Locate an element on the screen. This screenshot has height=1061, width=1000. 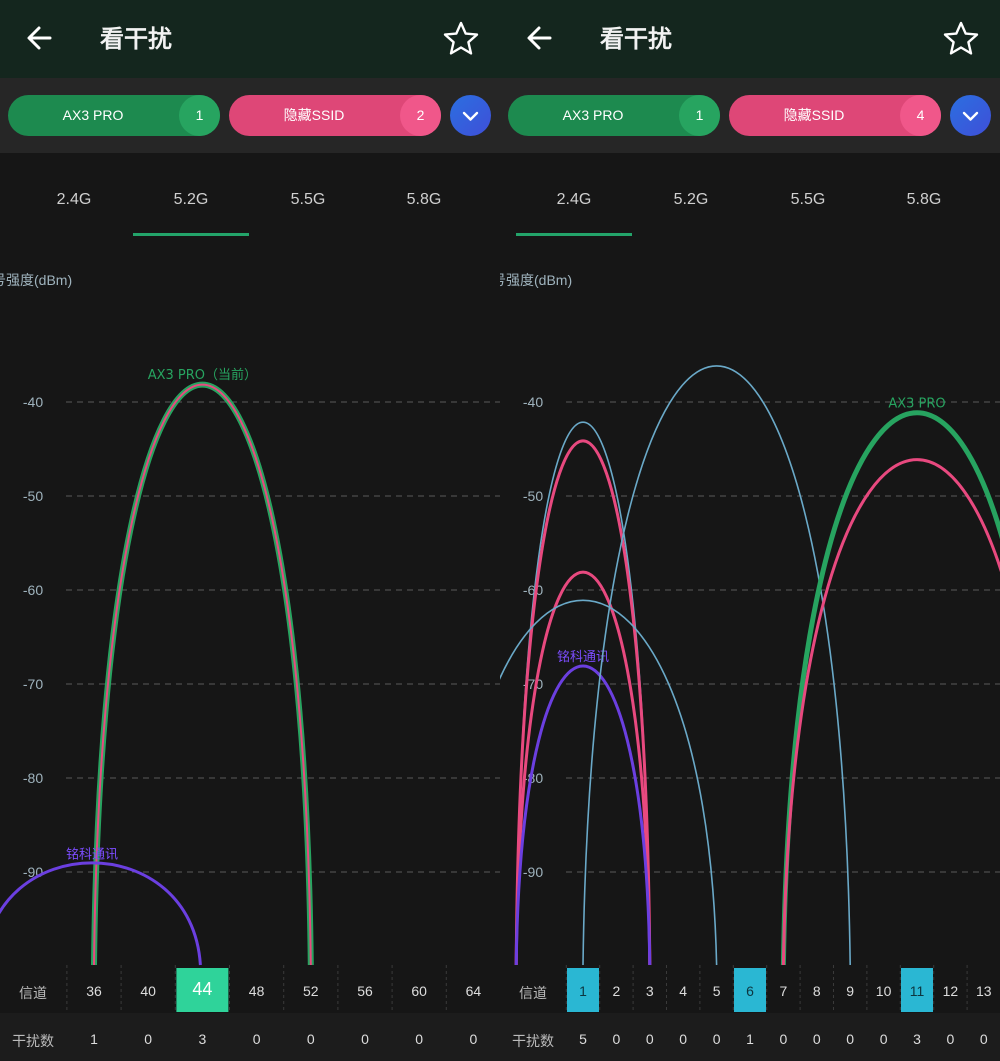
channel-cell: 44 is located at coordinates (202, 989).